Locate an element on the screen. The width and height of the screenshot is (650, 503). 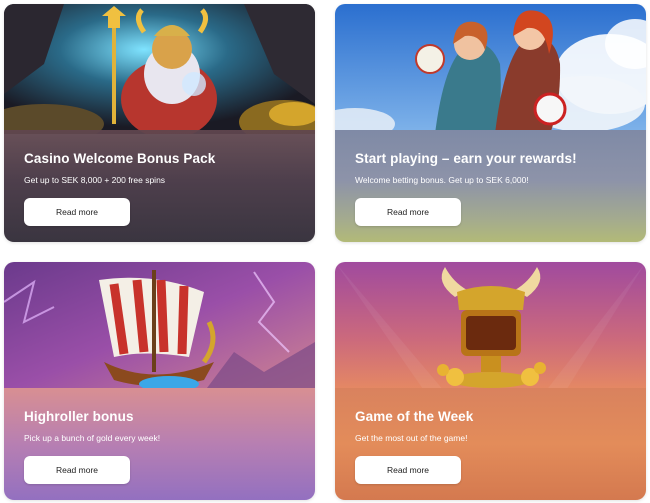
viking-ship-icon is located at coordinates (159, 327).